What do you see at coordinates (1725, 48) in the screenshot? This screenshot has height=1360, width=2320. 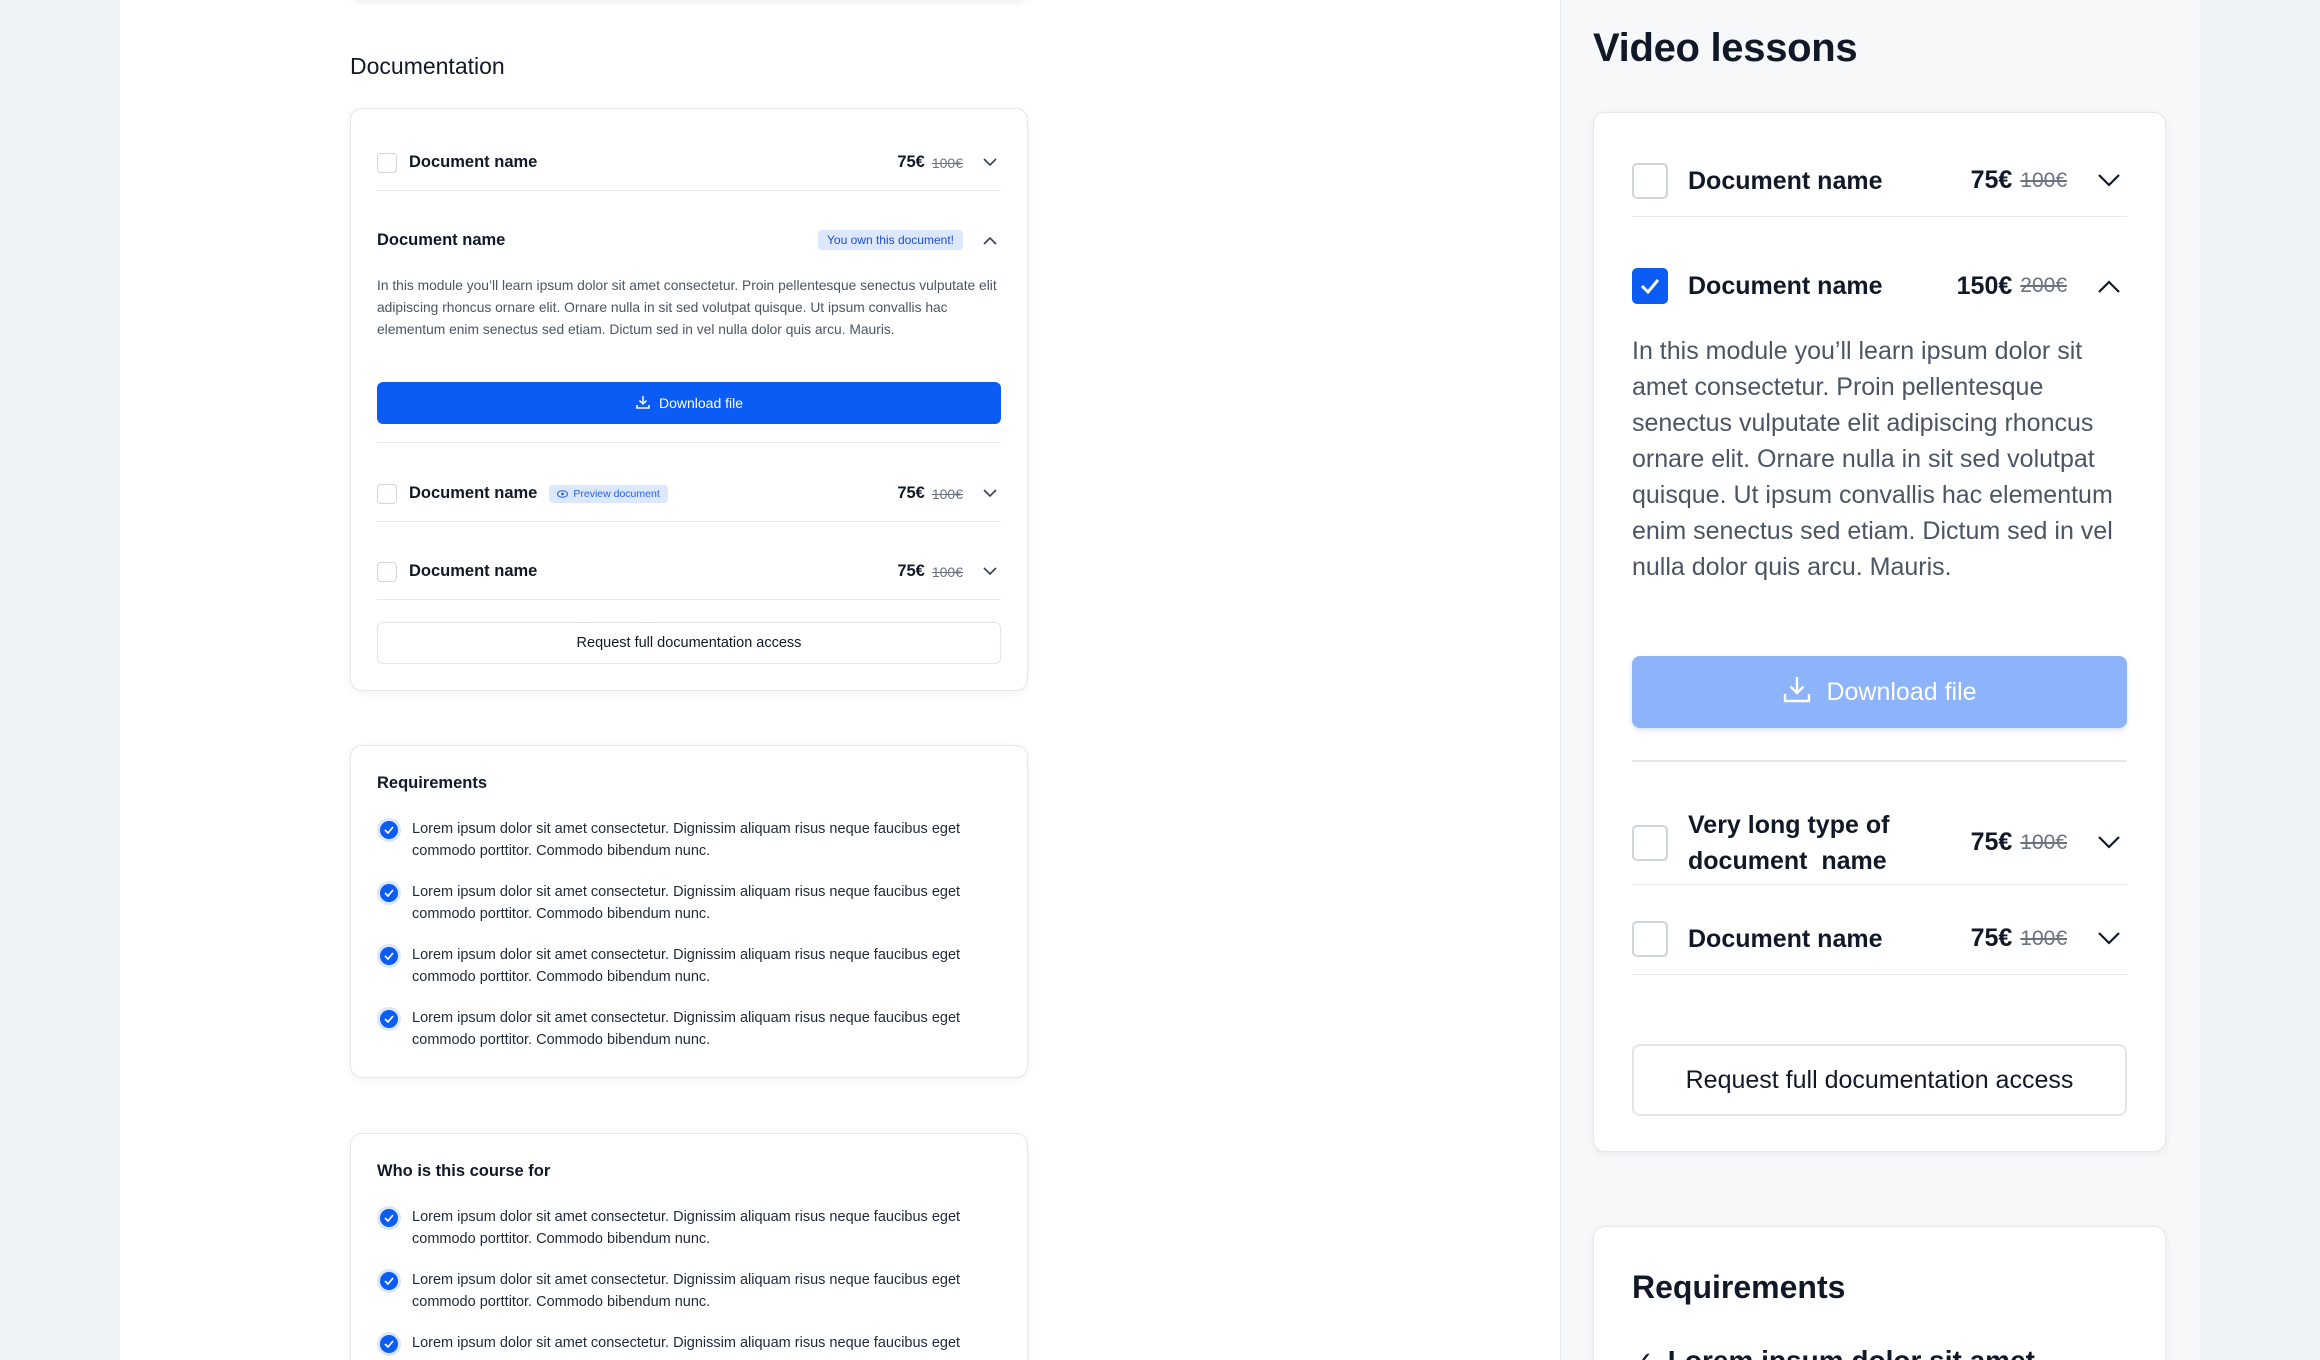 I see `video-lessons-title: Video lessons` at bounding box center [1725, 48].